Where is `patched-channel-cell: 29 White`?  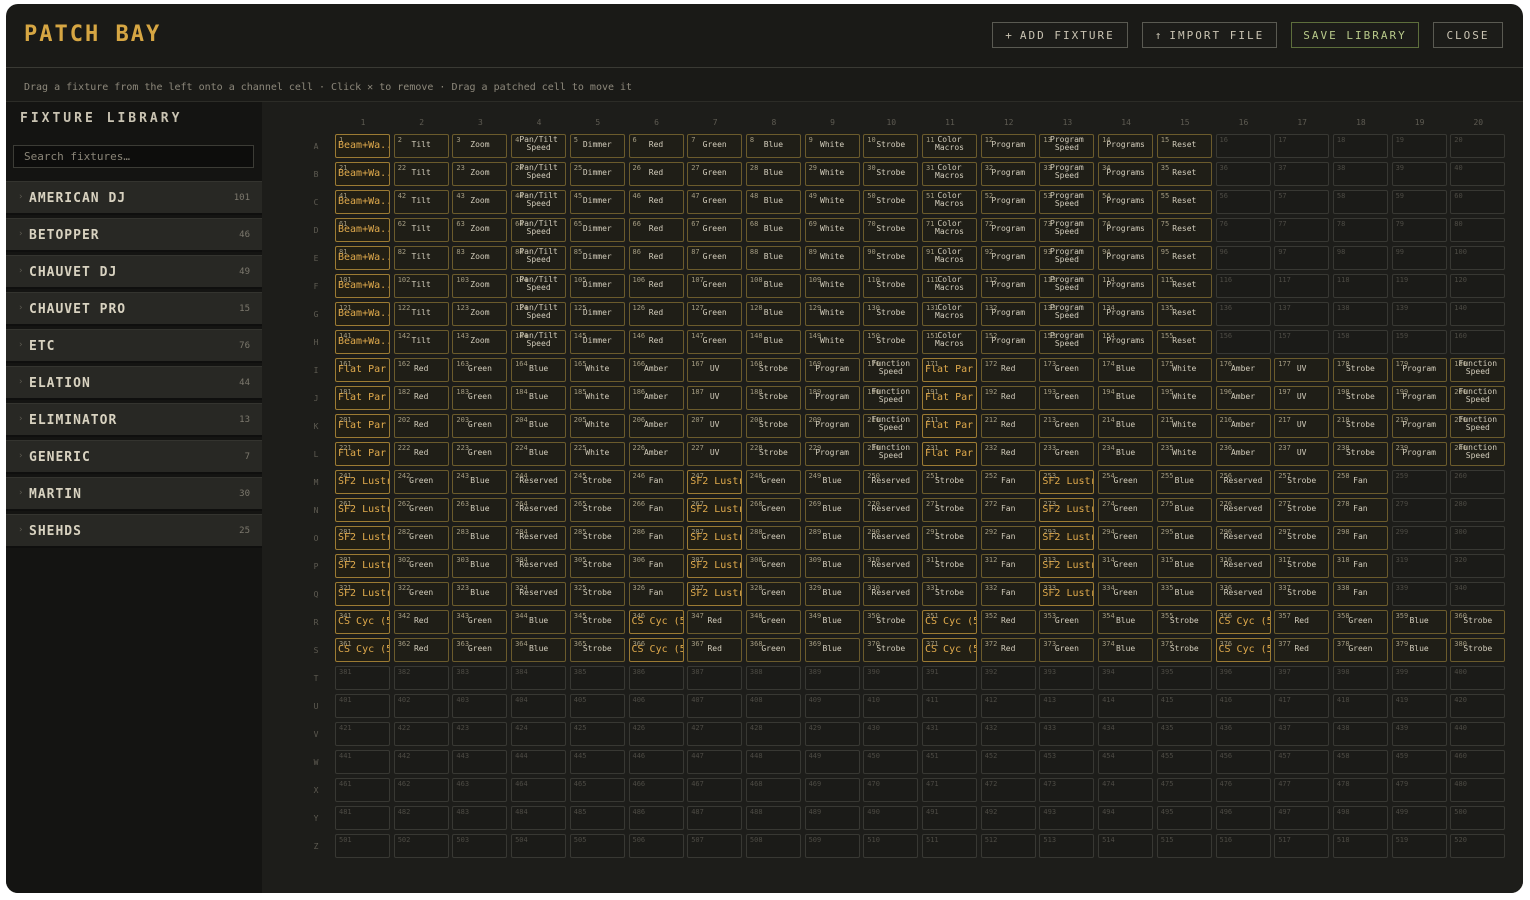 patched-channel-cell: 29 White is located at coordinates (832, 174).